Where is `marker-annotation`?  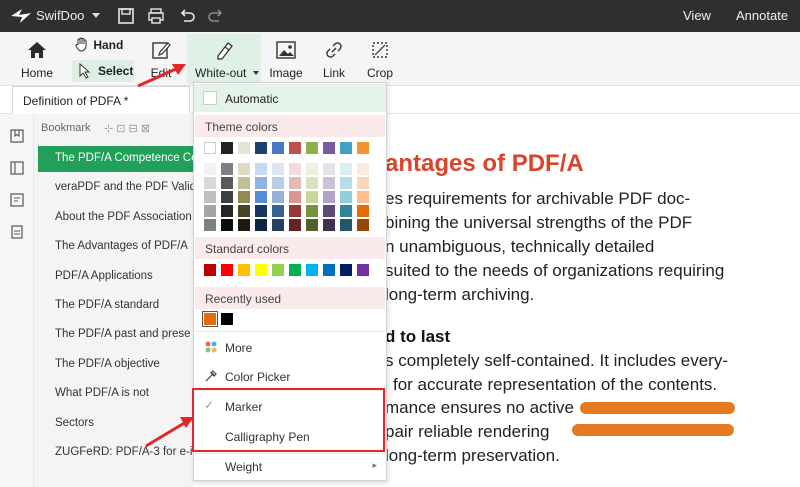
marker-annotation is located at coordinates (653, 430).